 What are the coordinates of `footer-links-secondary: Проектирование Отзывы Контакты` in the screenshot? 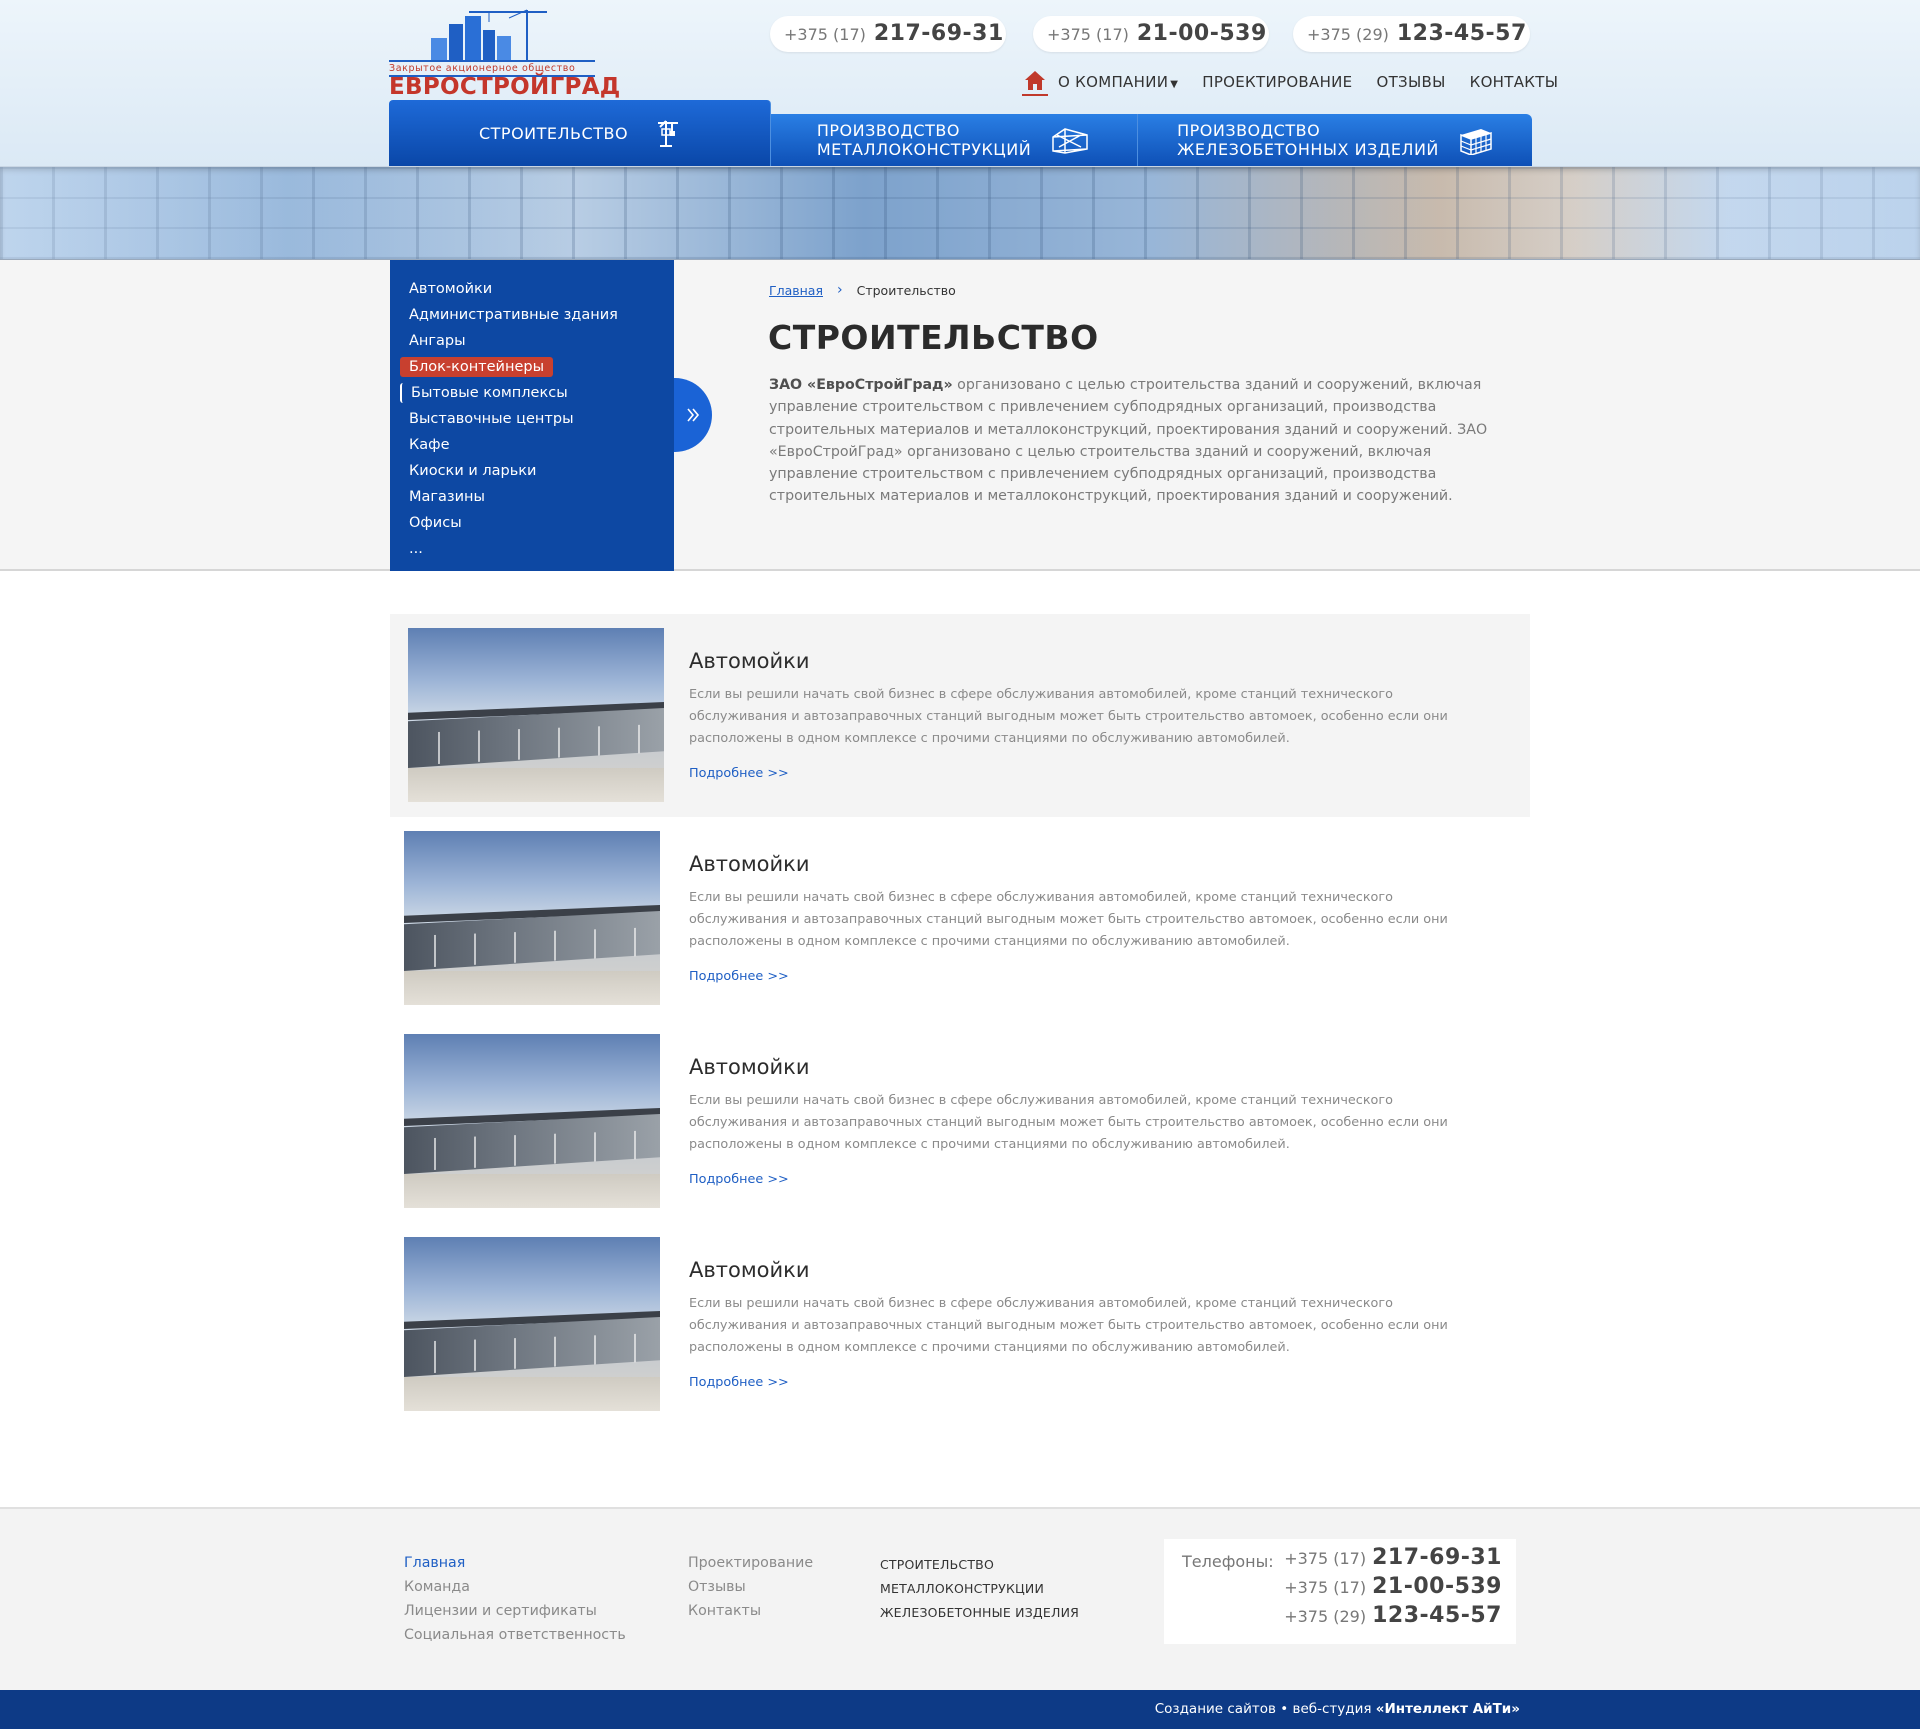 It's located at (750, 1591).